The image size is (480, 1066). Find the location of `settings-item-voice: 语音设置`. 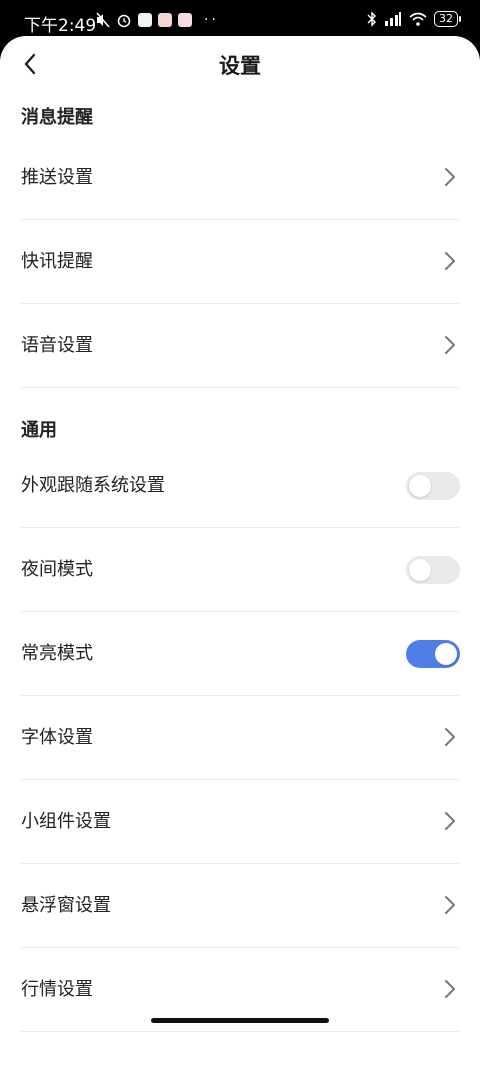

settings-item-voice: 语音设置 is located at coordinates (240, 346).